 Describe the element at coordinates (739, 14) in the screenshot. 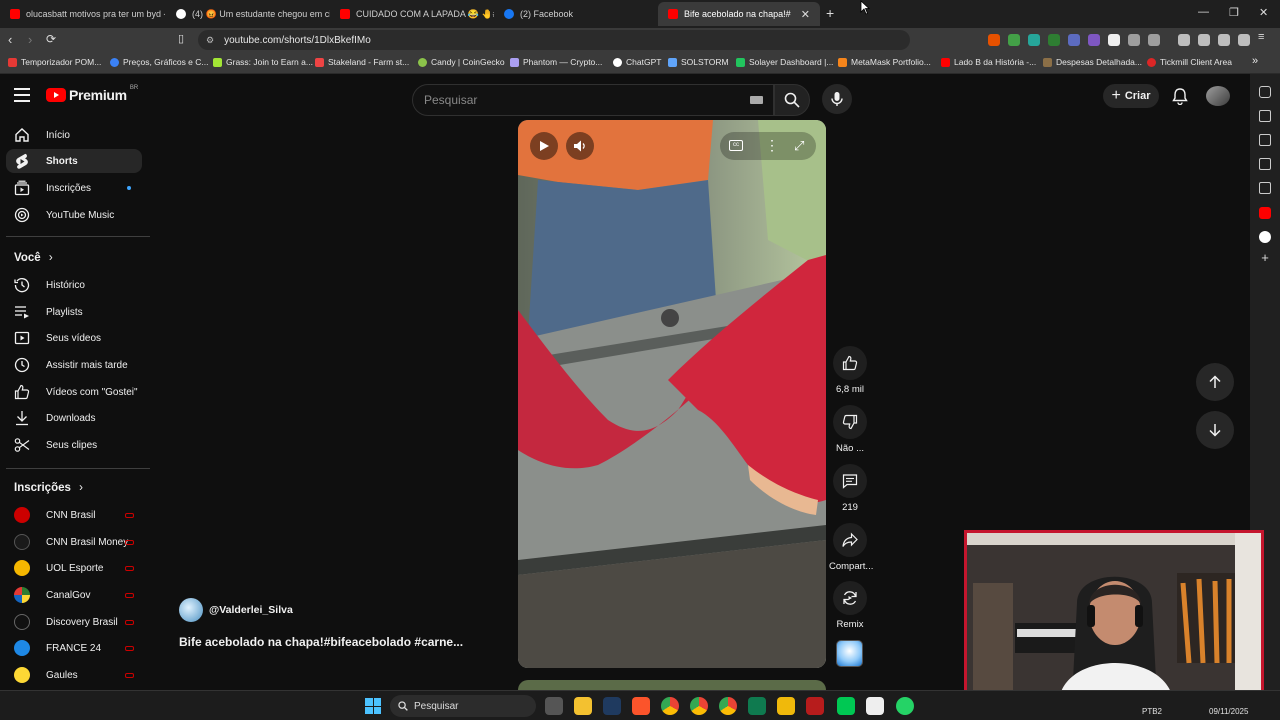

I see `browser-tab-active: Bife acebolado na chapa!#bifea ✕` at that location.